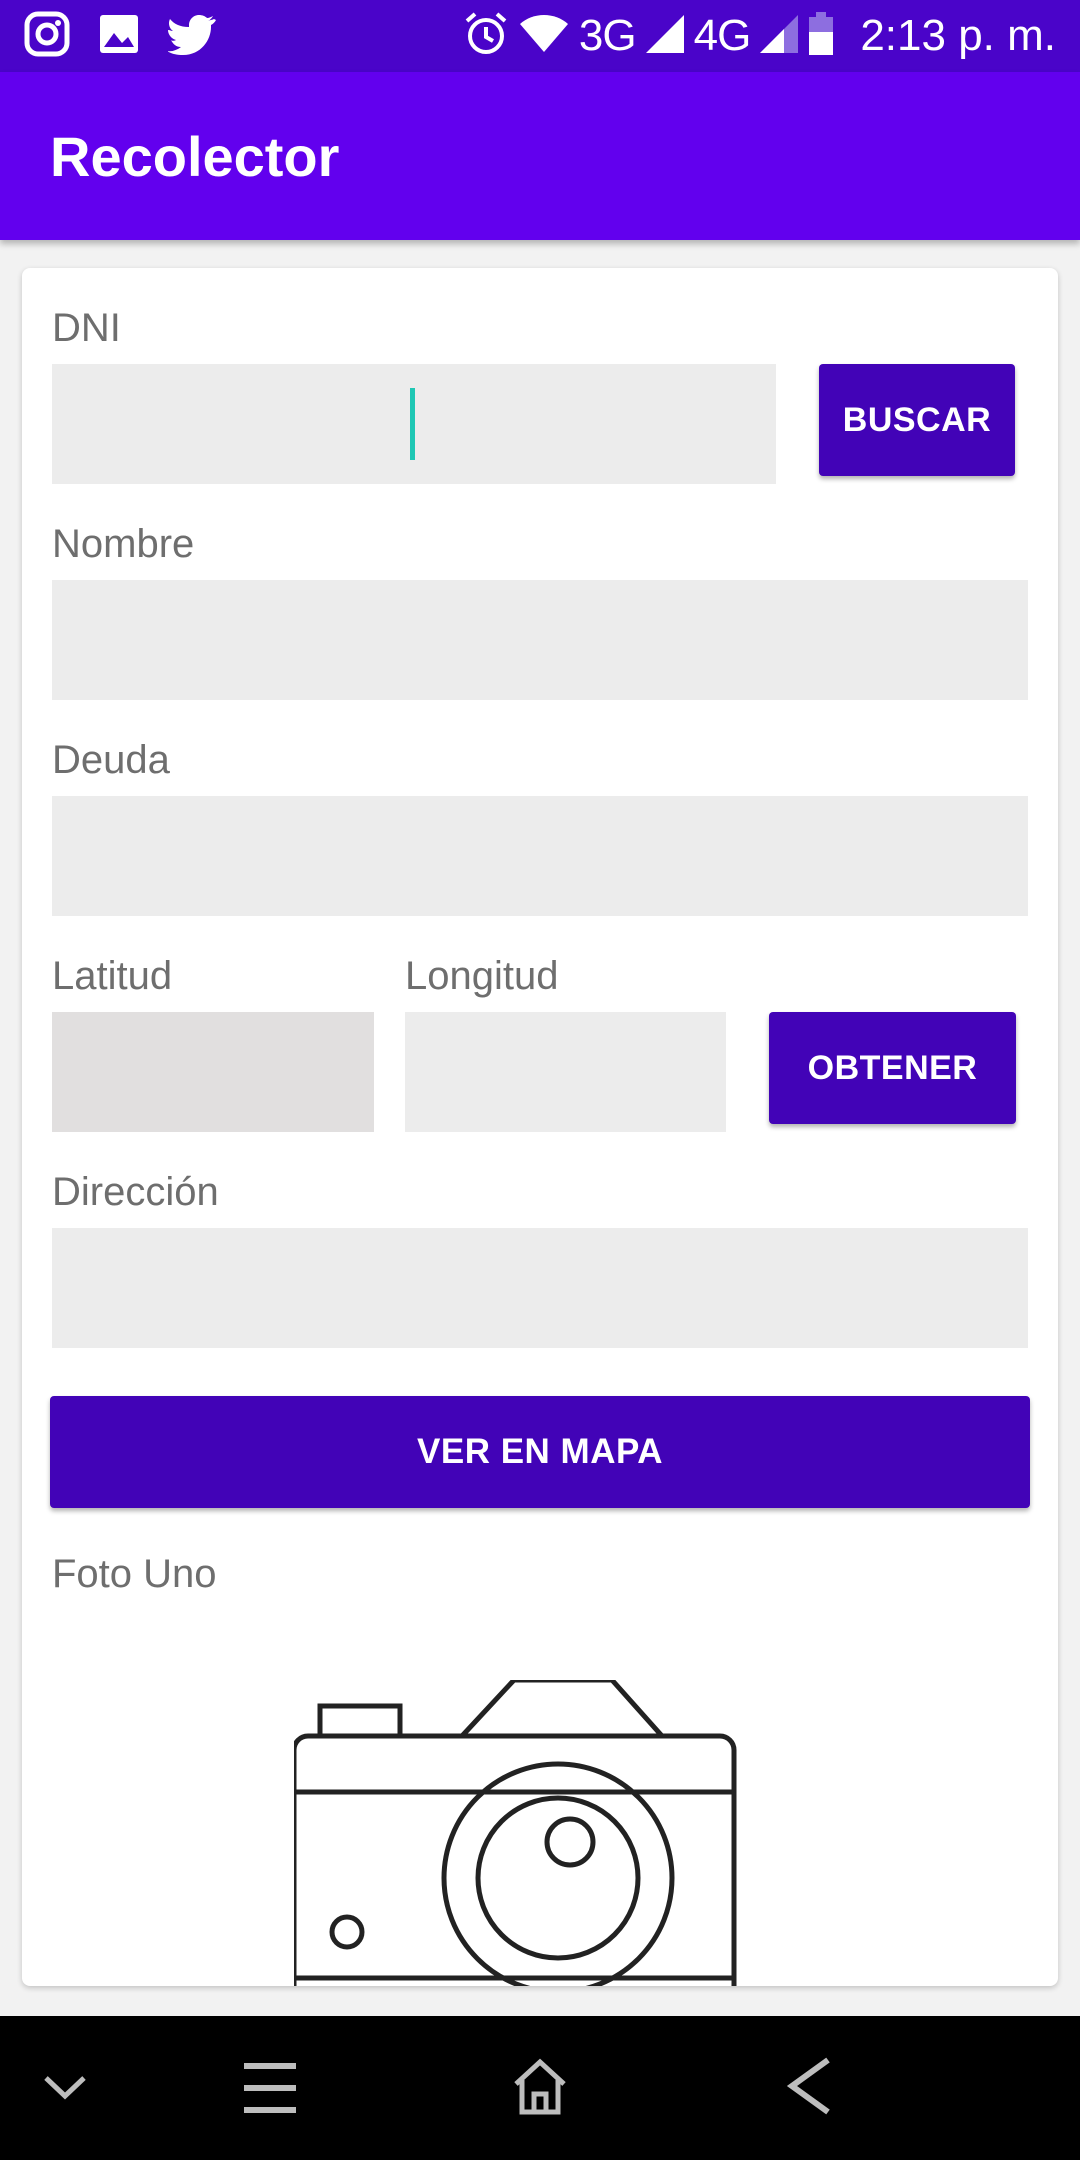  What do you see at coordinates (958, 35) in the screenshot?
I see `clock: 2:13 p. m.` at bounding box center [958, 35].